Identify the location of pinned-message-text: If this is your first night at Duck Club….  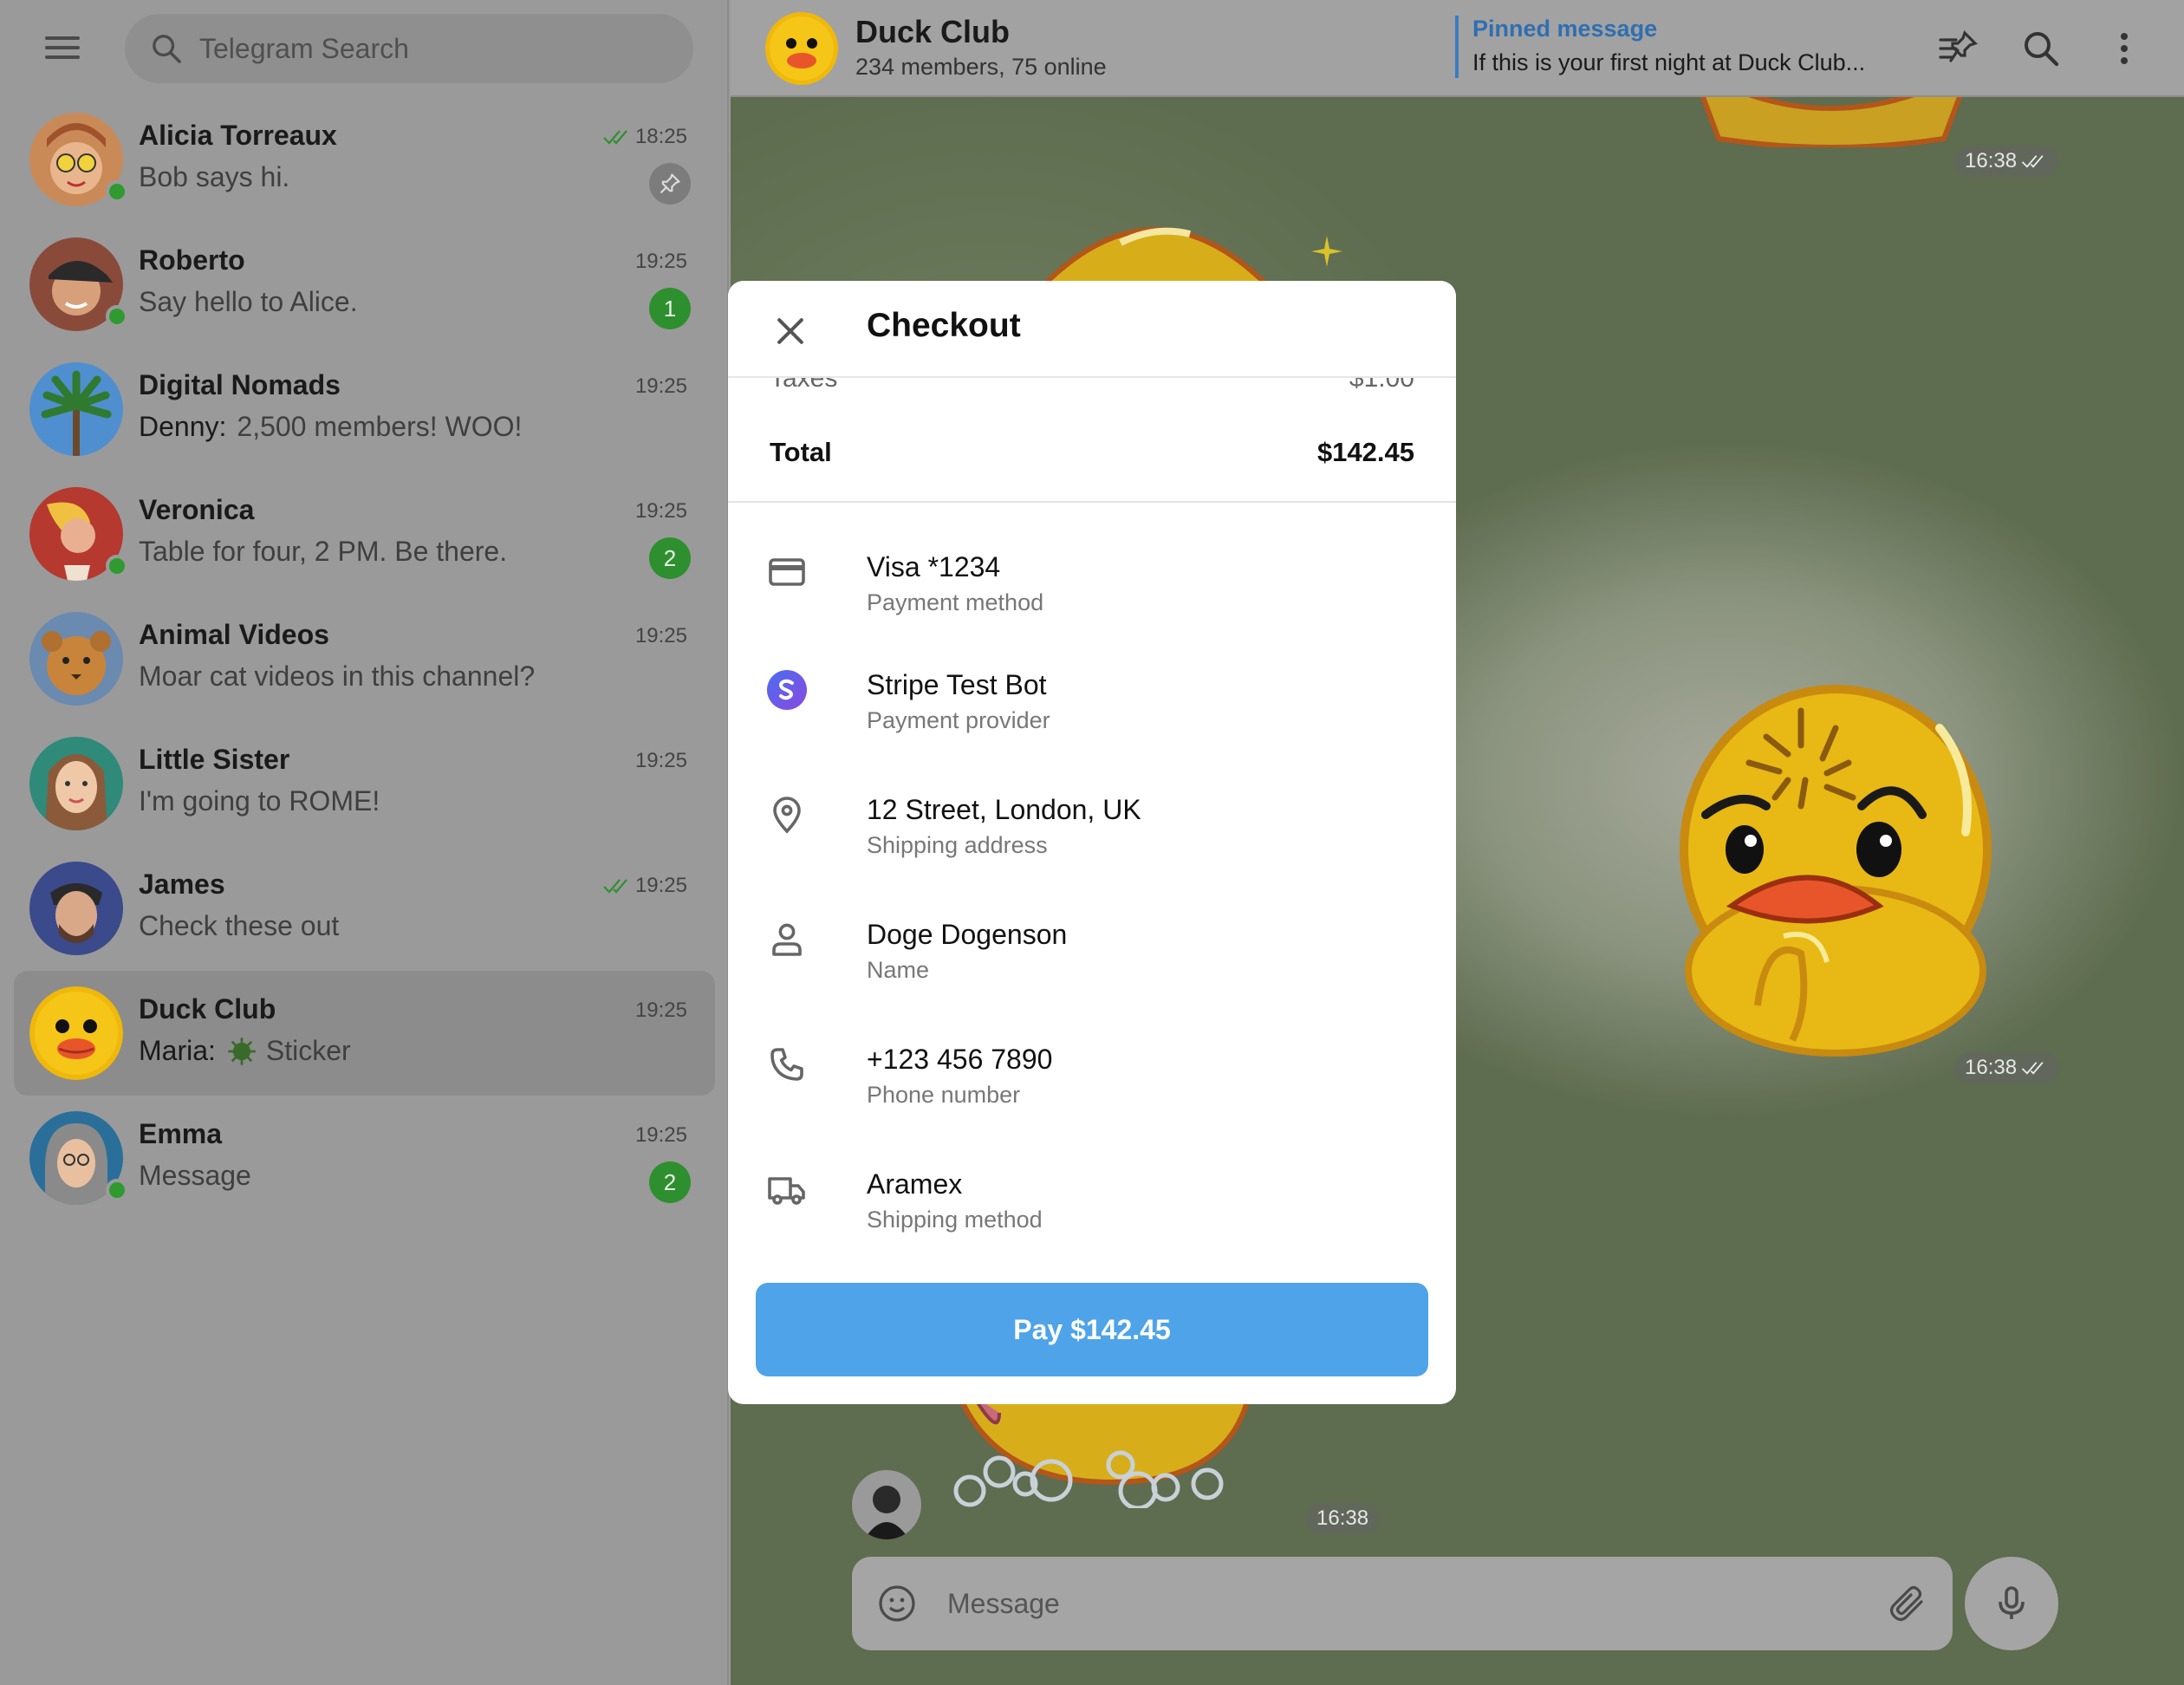
(1669, 62).